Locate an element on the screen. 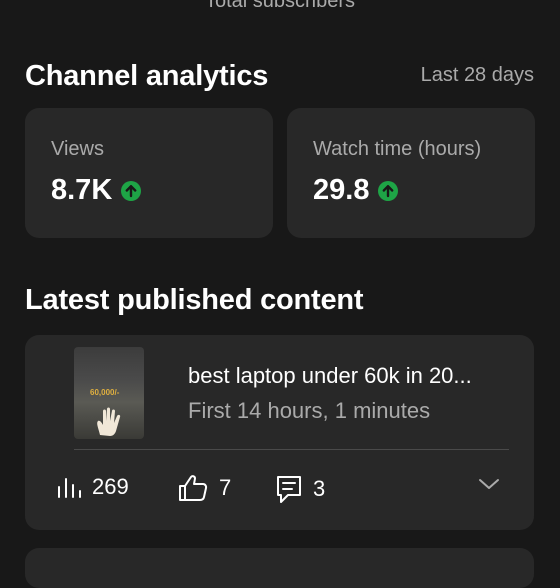  hand-icon is located at coordinates (109, 421).